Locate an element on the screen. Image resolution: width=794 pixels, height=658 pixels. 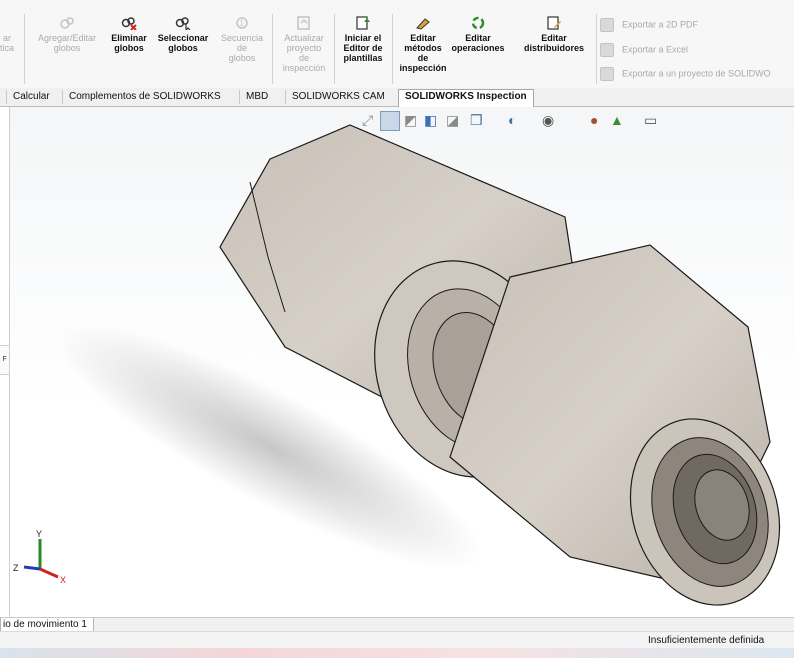
ribbon-button-delete-balloons: Eliminar globos is located at coordinates (129, 34).